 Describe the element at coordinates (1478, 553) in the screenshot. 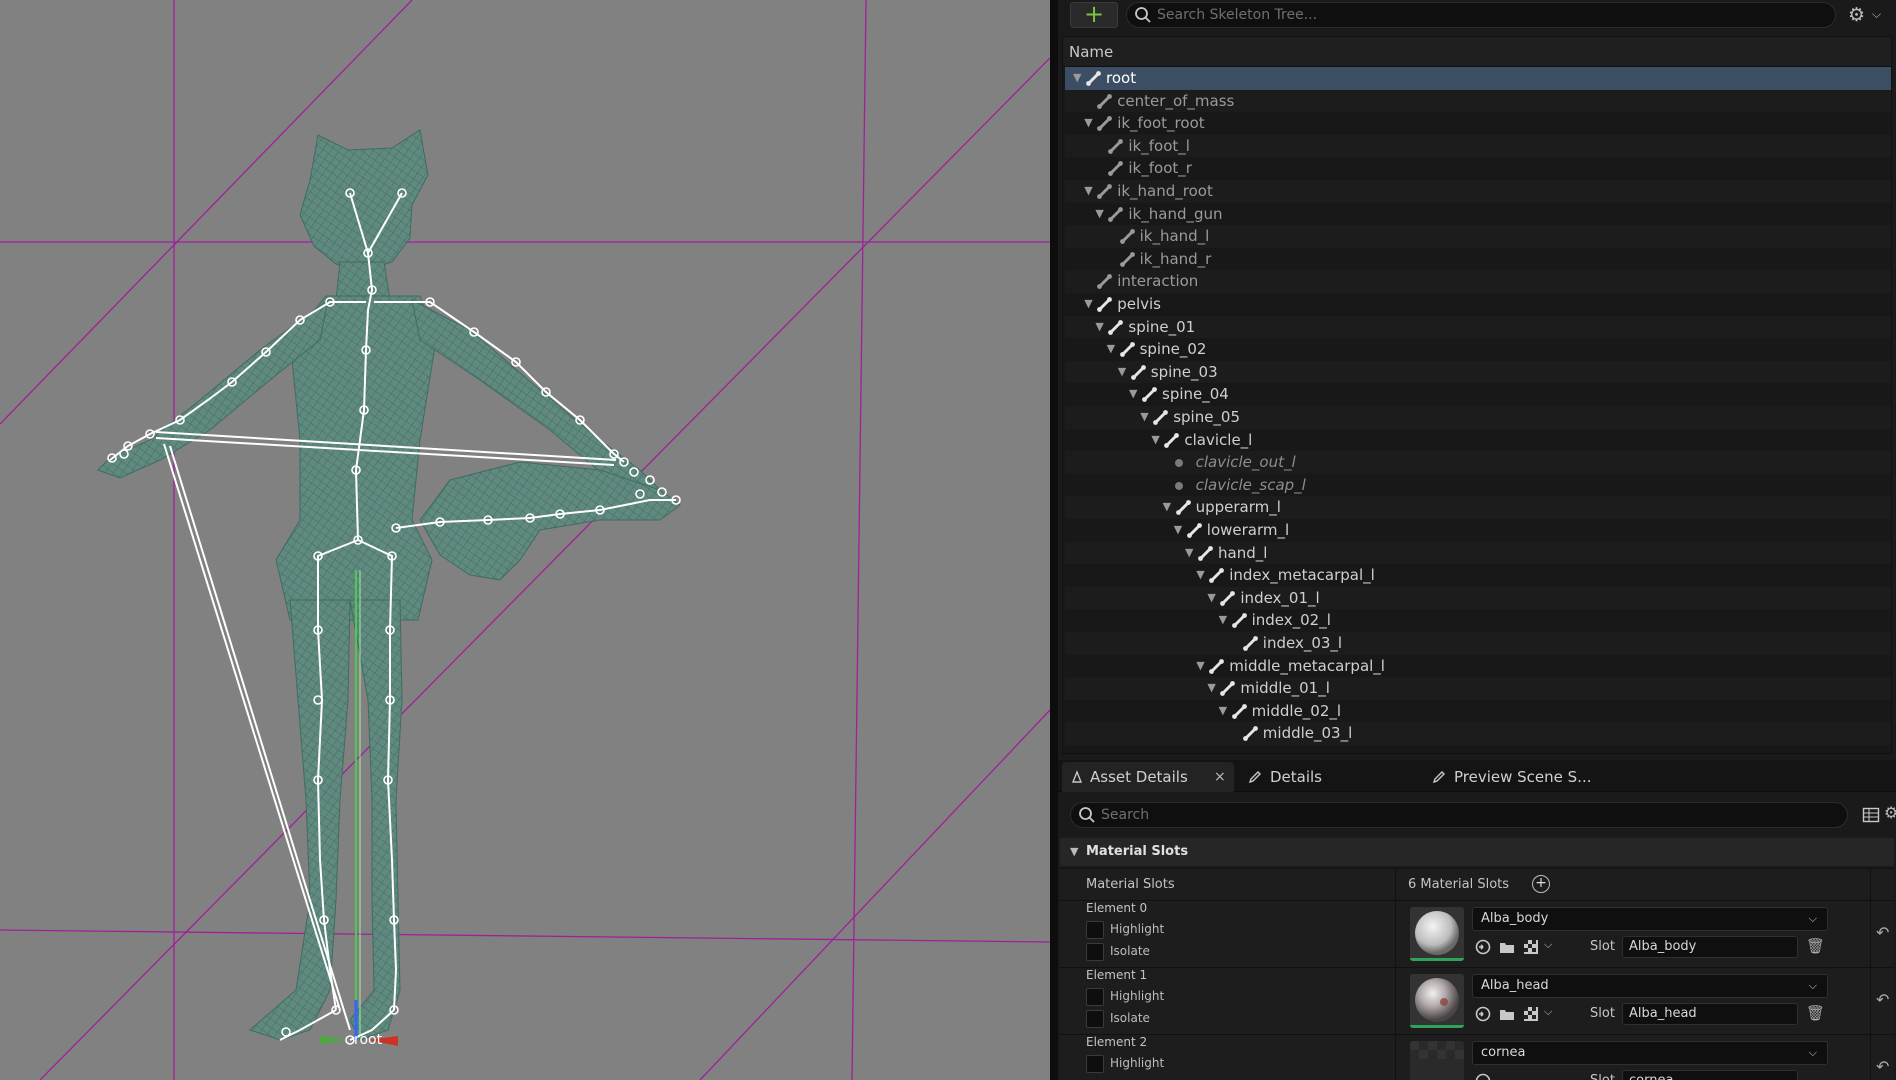

I see `tree-row: ▼ hand_l` at that location.